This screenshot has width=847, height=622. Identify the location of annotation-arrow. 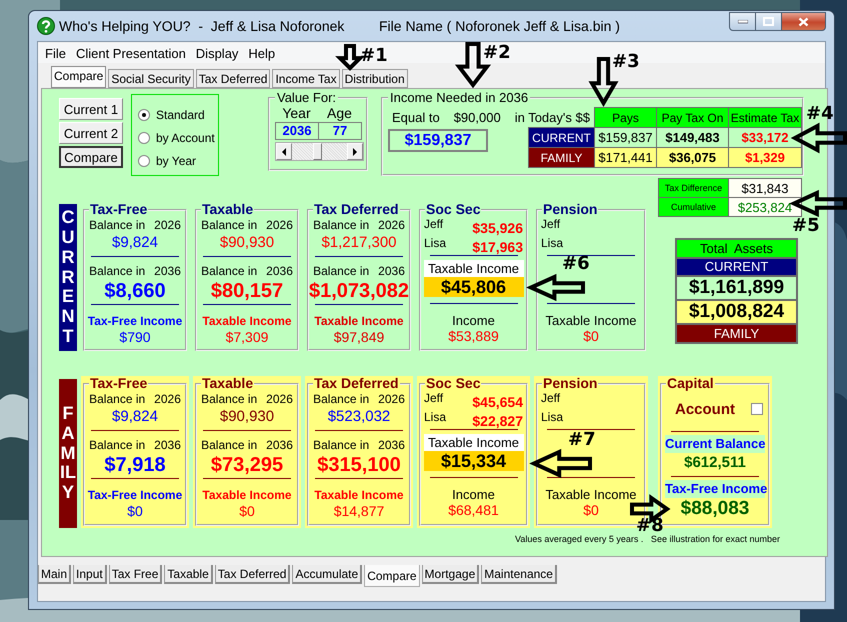
(818, 138).